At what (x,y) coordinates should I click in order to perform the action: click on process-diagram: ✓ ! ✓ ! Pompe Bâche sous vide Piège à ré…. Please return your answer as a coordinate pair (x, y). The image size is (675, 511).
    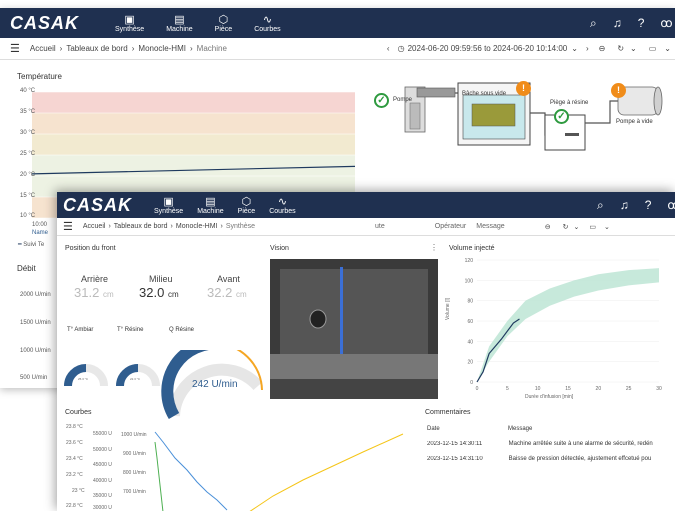
    Looking at the image, I should click on (520, 123).